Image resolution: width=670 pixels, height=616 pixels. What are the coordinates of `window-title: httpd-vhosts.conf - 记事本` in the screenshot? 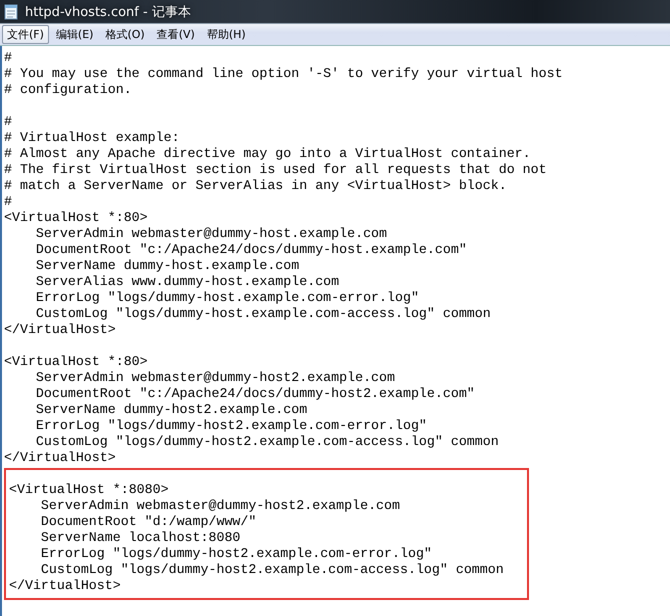 It's located at (108, 12).